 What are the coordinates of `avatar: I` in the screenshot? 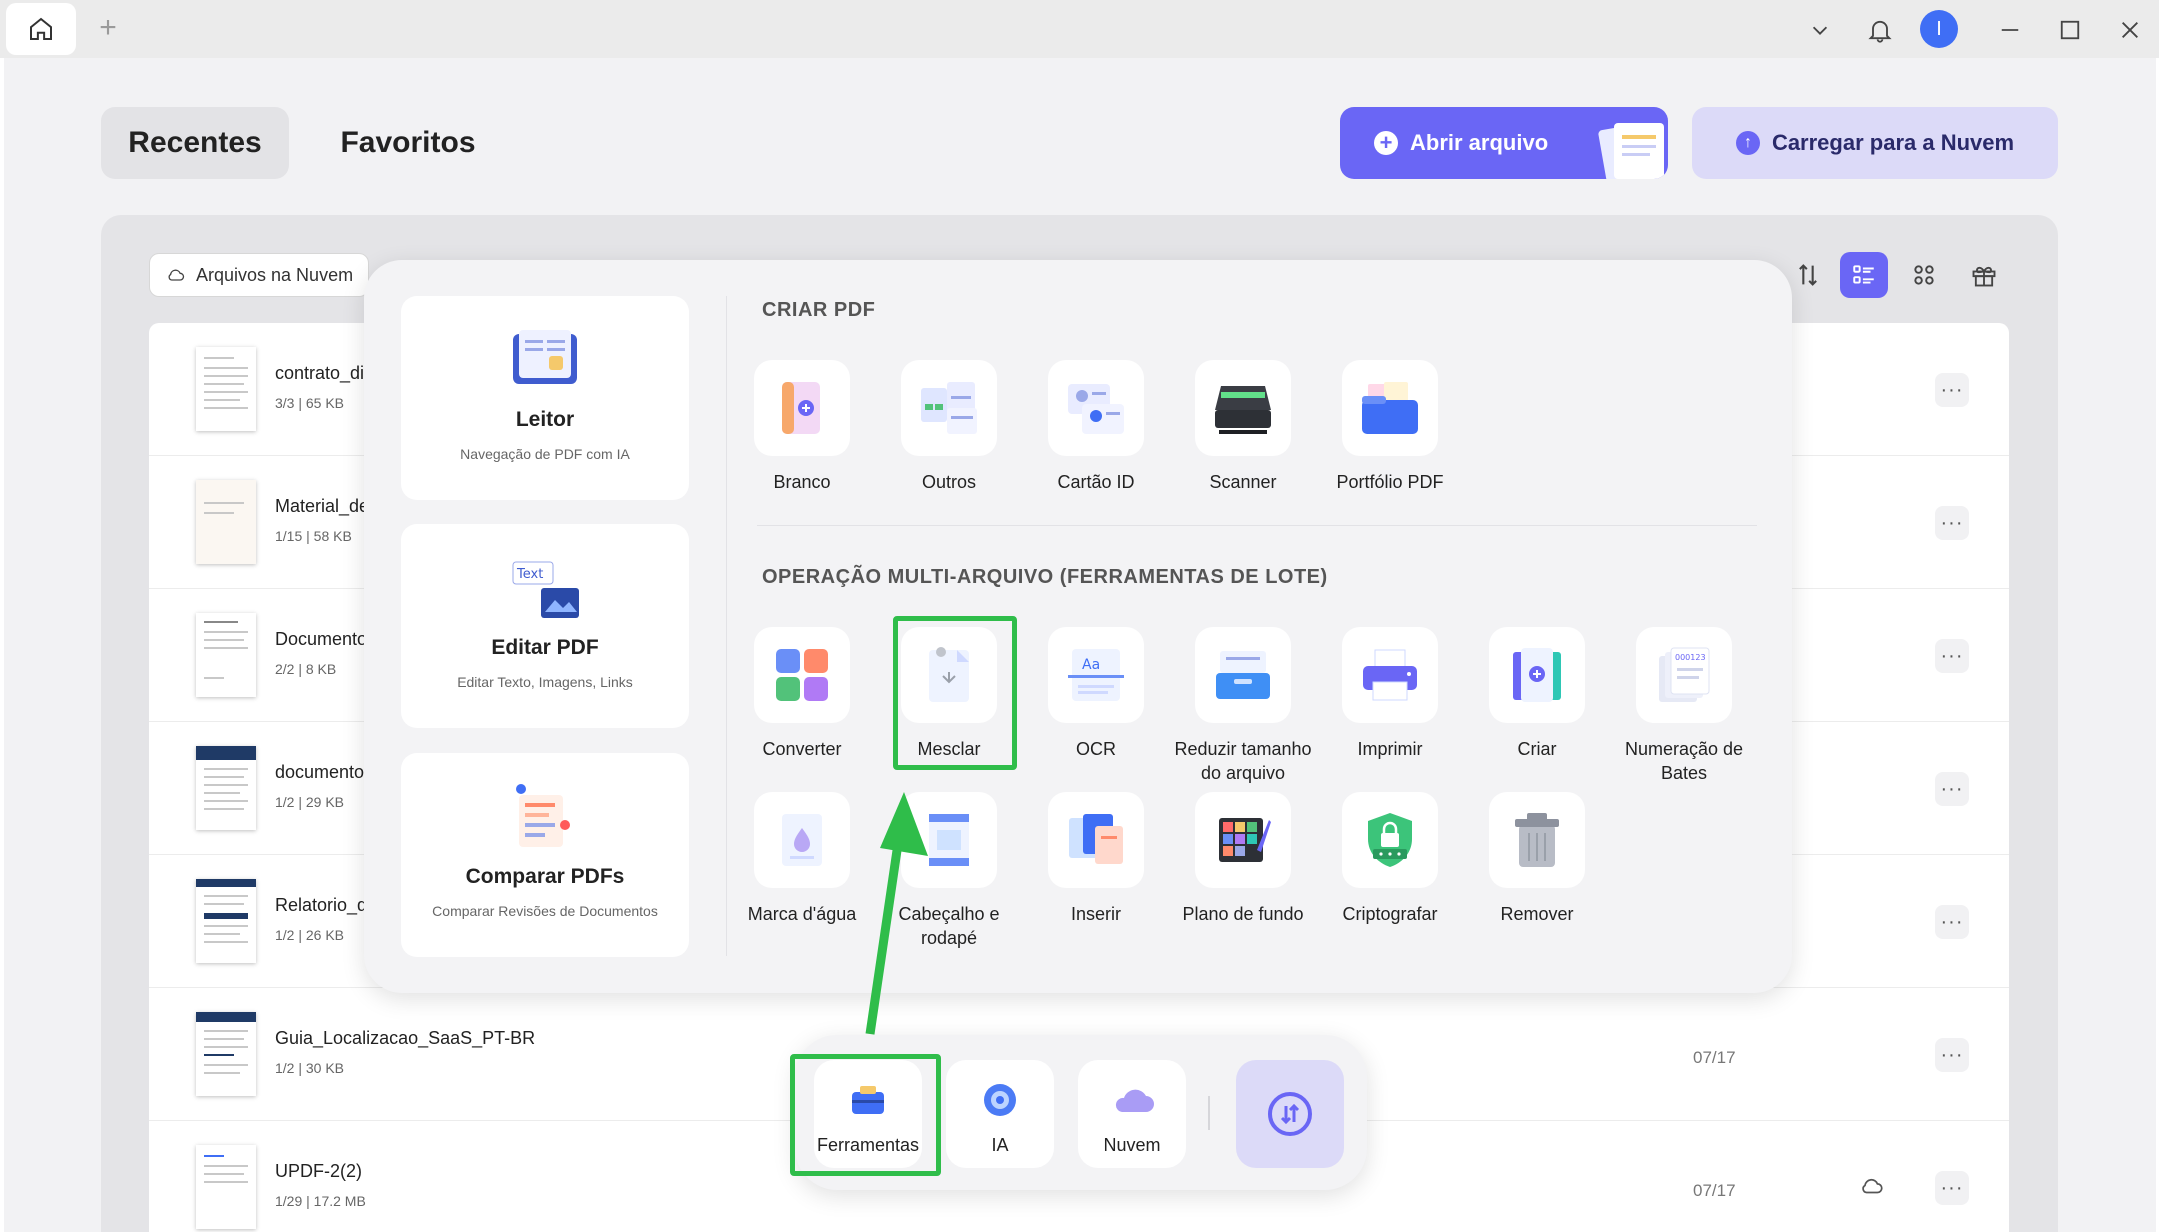 It's located at (1939, 29).